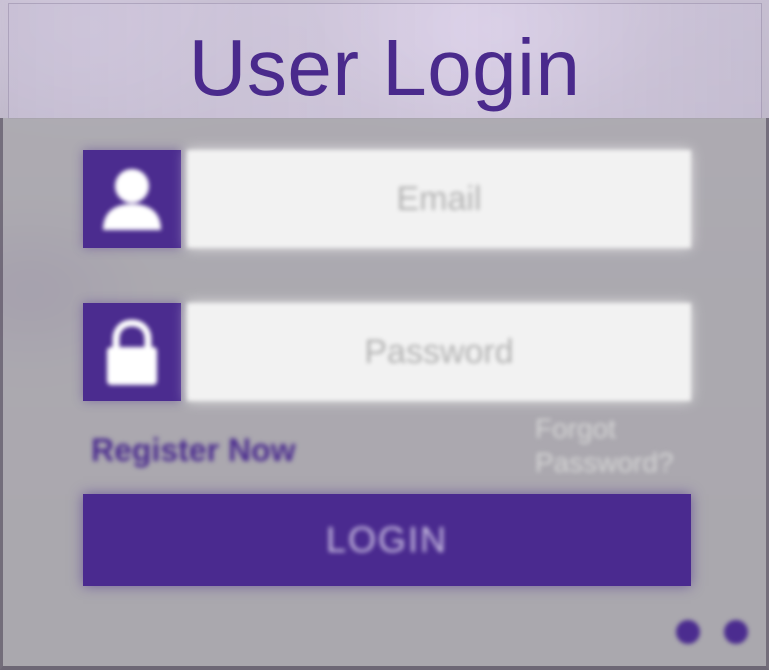  I want to click on user-icon, so click(132, 199).